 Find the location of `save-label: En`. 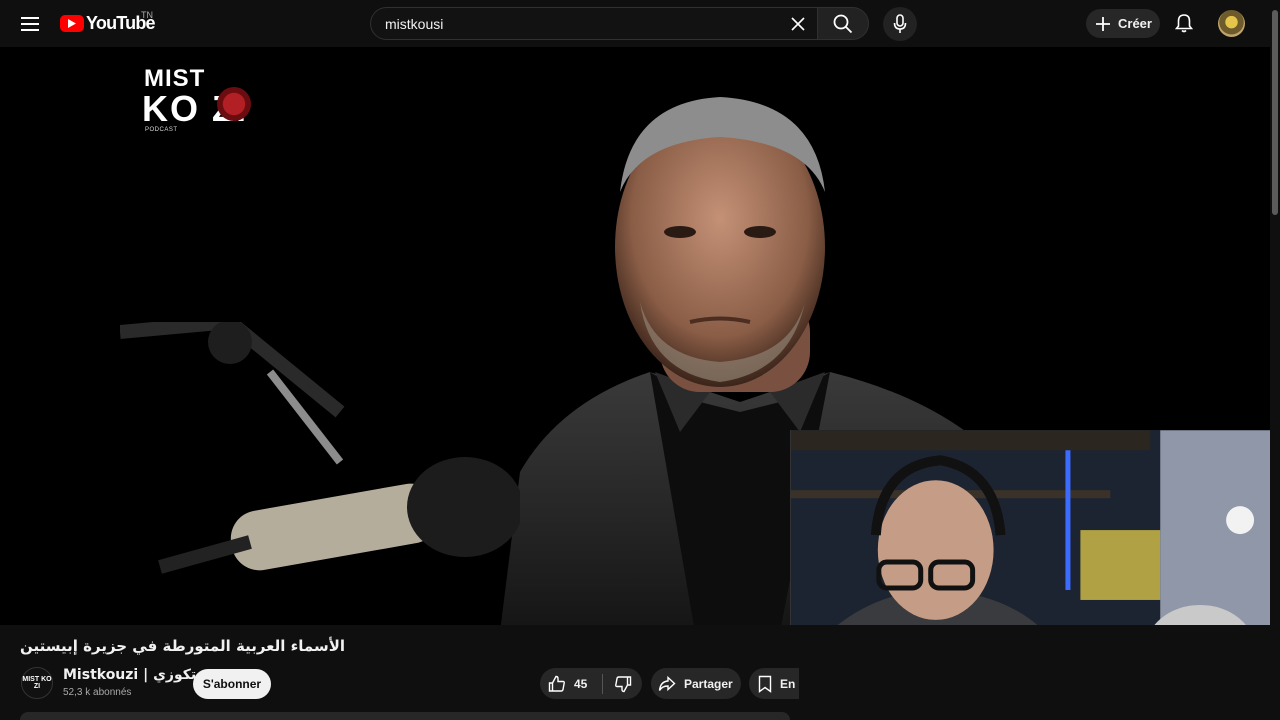

save-label: En is located at coordinates (788, 683).